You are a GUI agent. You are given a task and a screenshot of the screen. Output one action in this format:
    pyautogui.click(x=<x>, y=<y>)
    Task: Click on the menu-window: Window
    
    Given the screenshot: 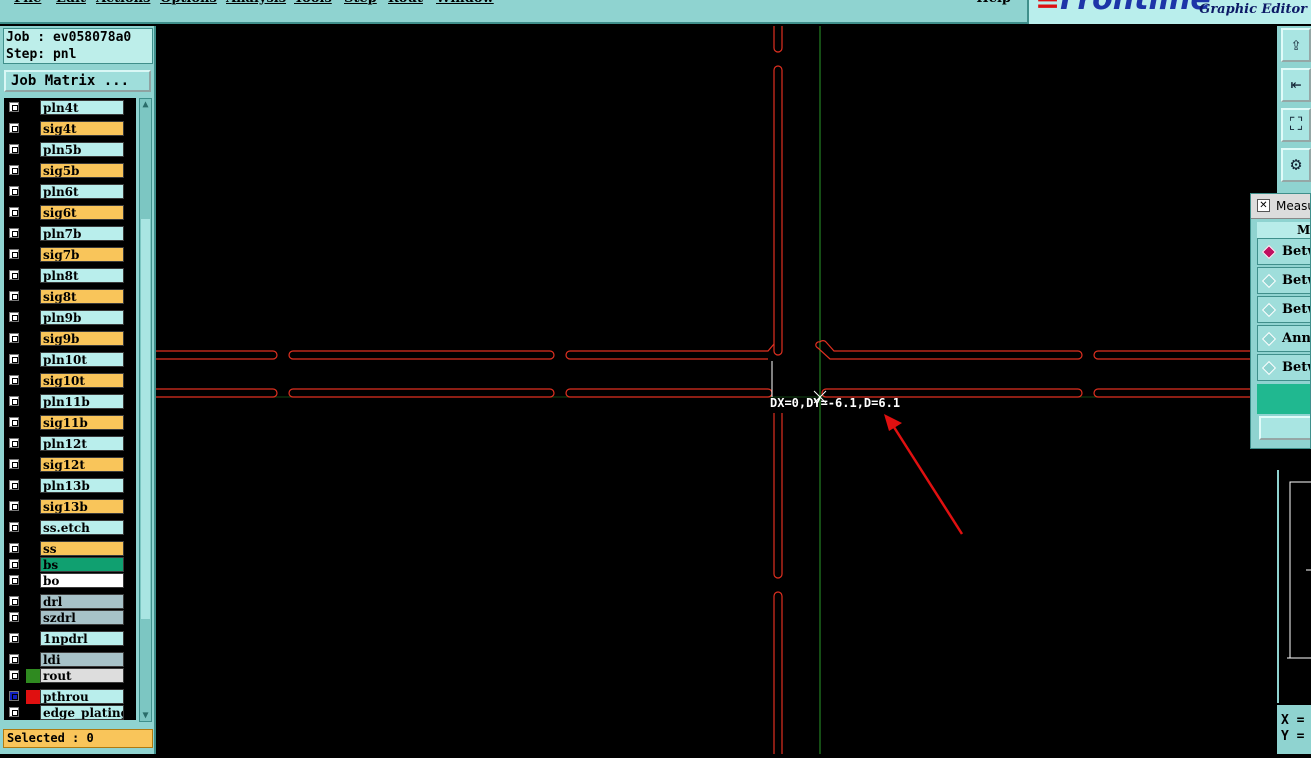 What is the action you would take?
    pyautogui.click(x=465, y=3)
    